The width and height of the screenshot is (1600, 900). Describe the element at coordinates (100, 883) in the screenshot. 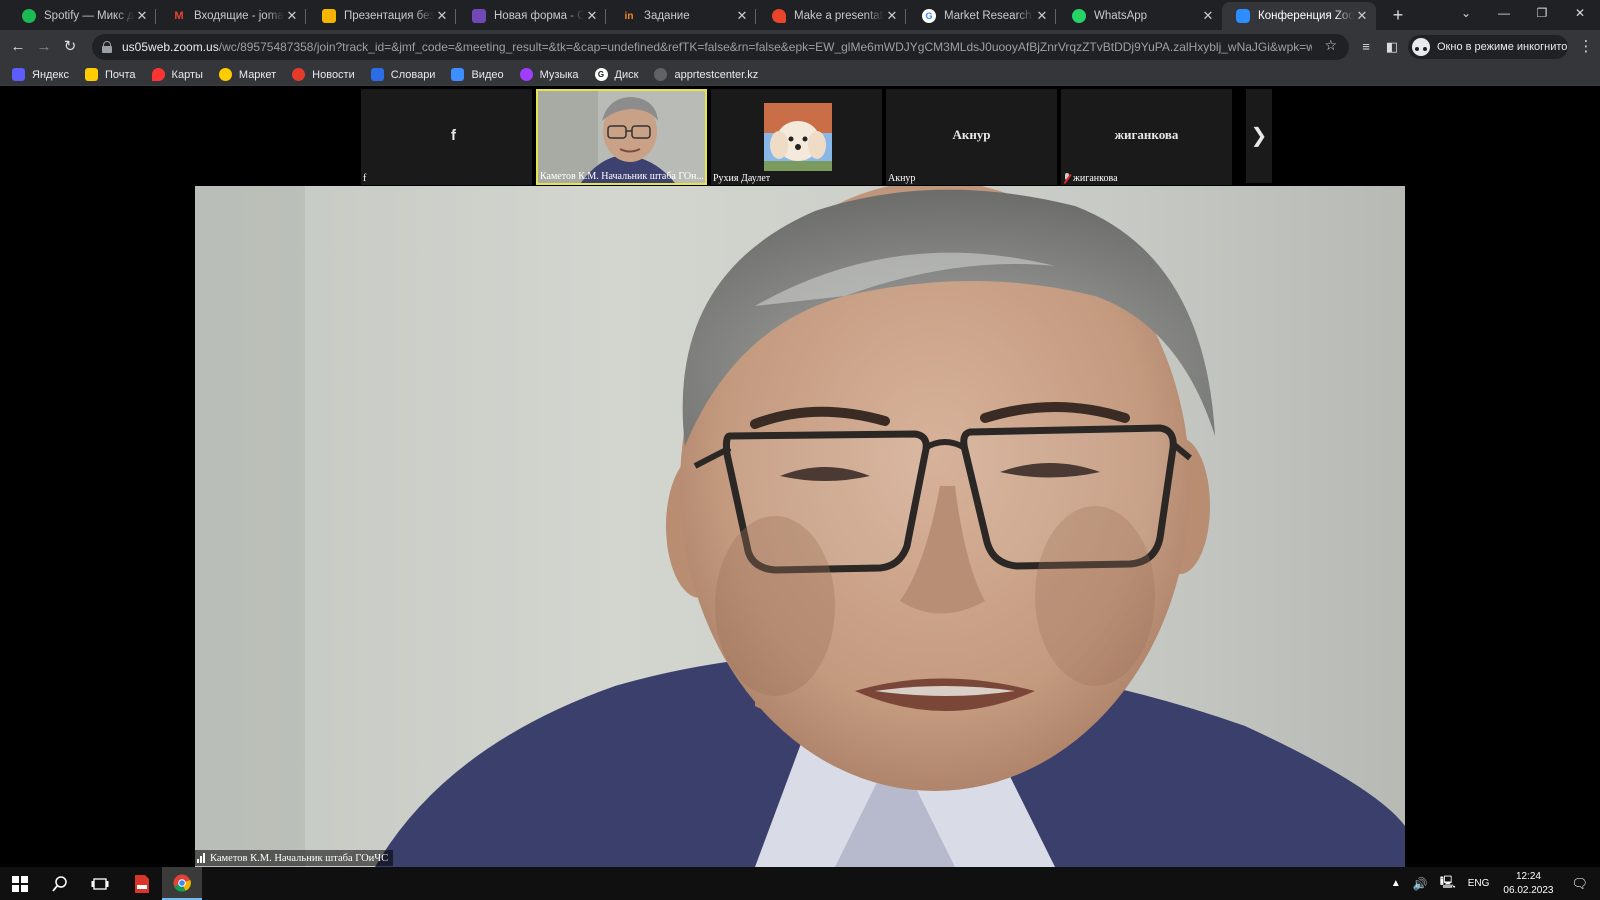

I see `task-view-icon` at that location.